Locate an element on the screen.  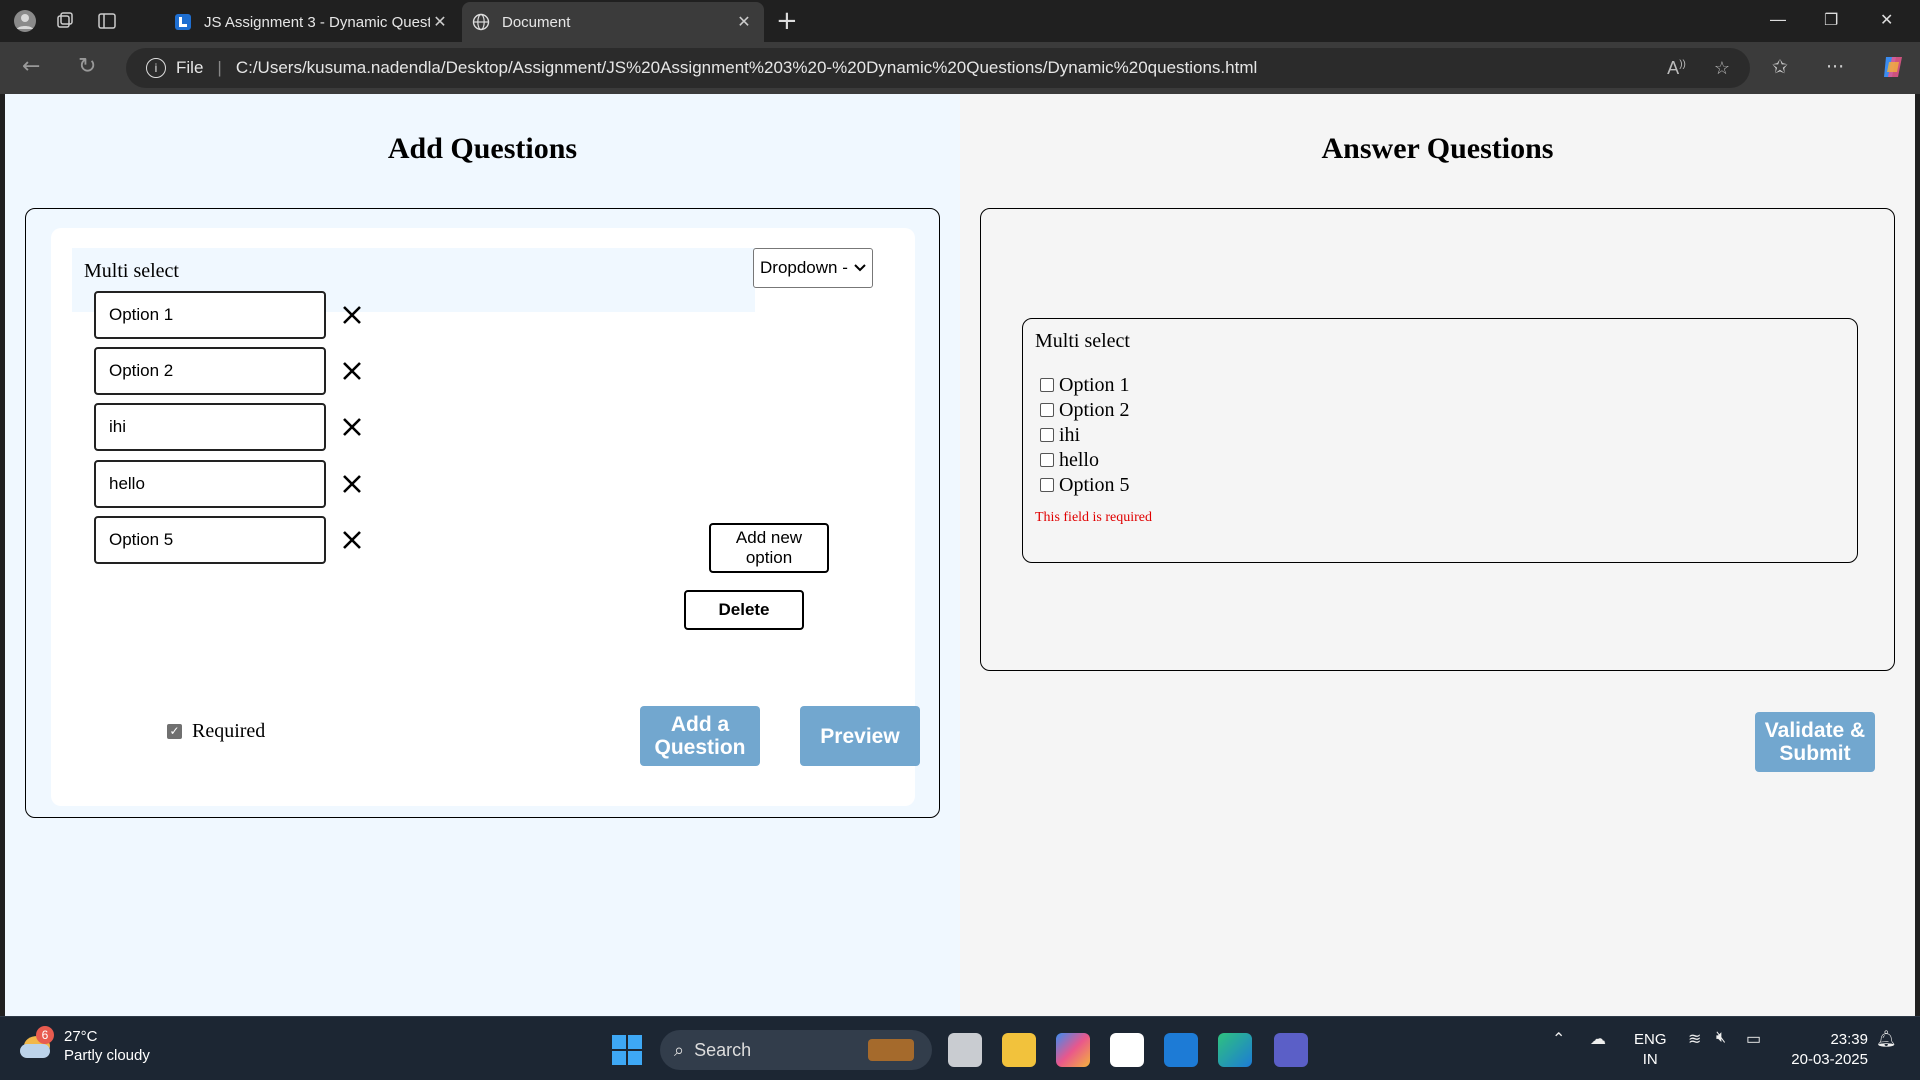
edge-icon is located at coordinates (1235, 1050).